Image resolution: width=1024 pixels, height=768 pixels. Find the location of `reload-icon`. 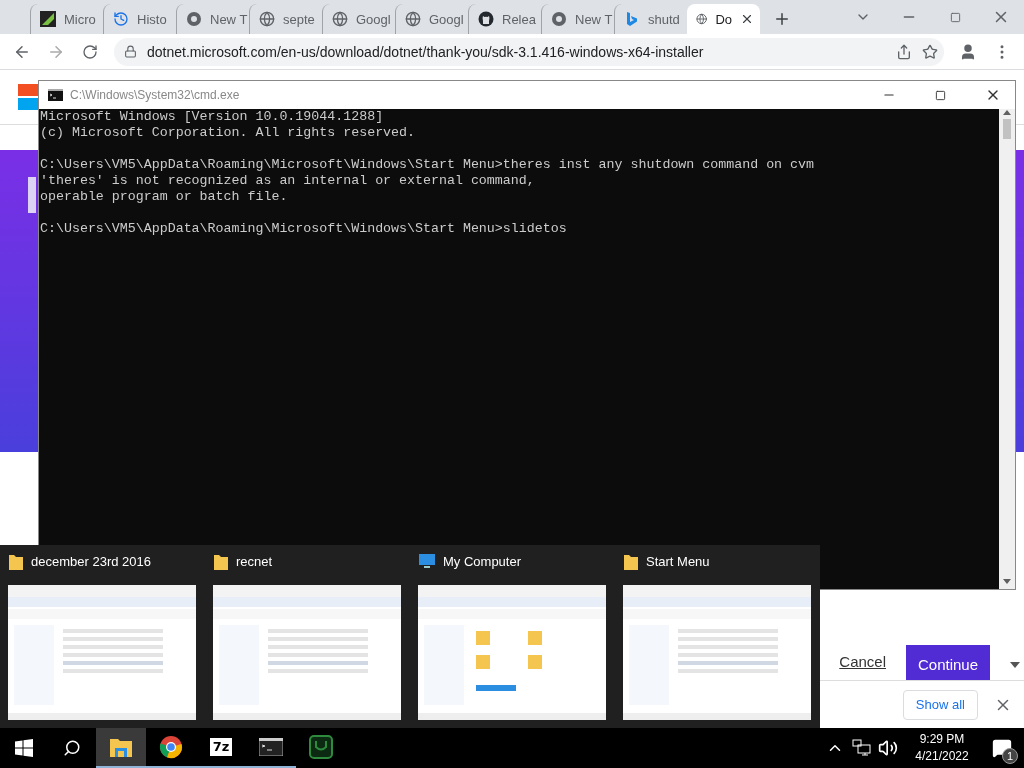

reload-icon is located at coordinates (90, 51).